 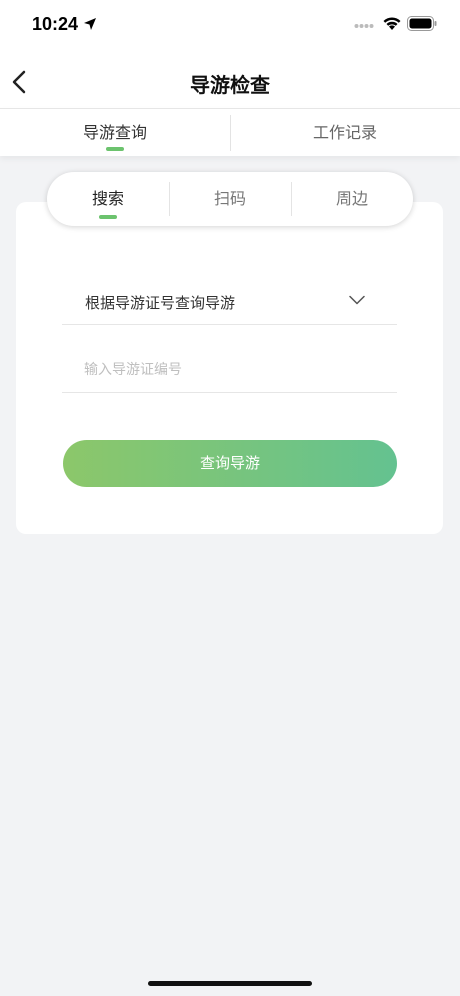 What do you see at coordinates (345, 132) in the screenshot?
I see `tab-work-records: 工作记录` at bounding box center [345, 132].